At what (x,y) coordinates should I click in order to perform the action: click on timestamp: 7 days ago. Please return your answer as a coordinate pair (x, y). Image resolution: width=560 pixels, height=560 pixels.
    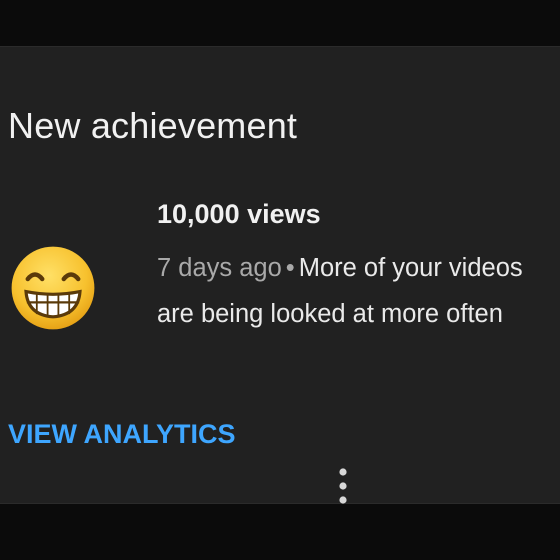
    Looking at the image, I should click on (219, 268).